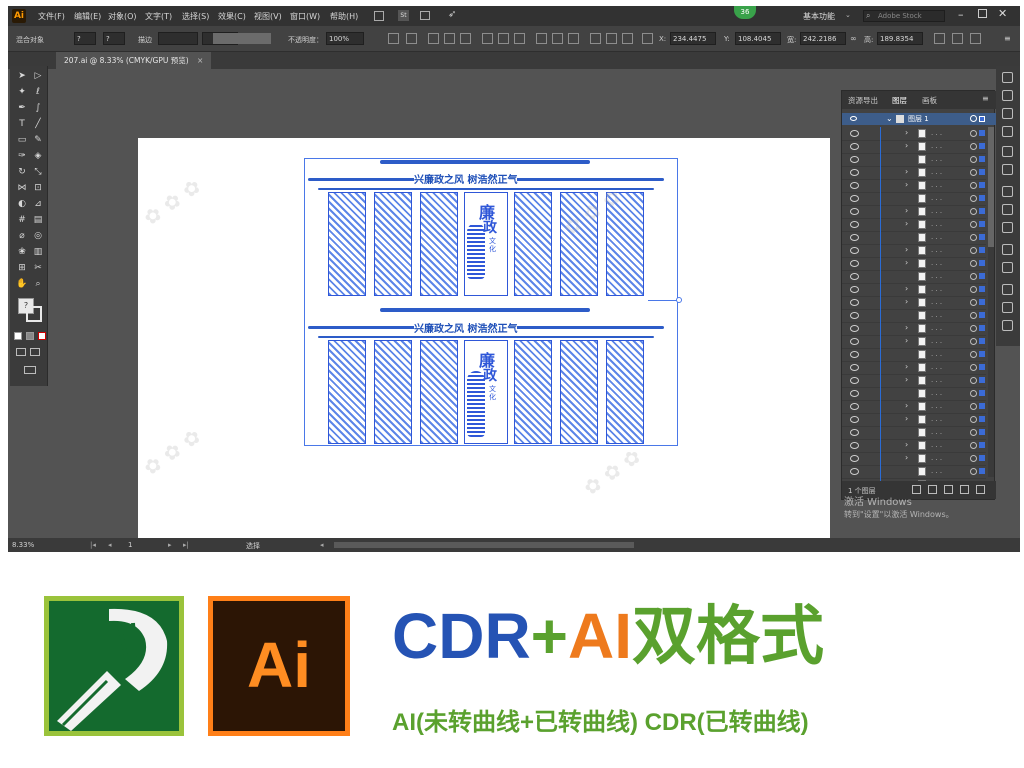  Describe the element at coordinates (158, 16) in the screenshot. I see `menu-type: 文字(T)` at that location.